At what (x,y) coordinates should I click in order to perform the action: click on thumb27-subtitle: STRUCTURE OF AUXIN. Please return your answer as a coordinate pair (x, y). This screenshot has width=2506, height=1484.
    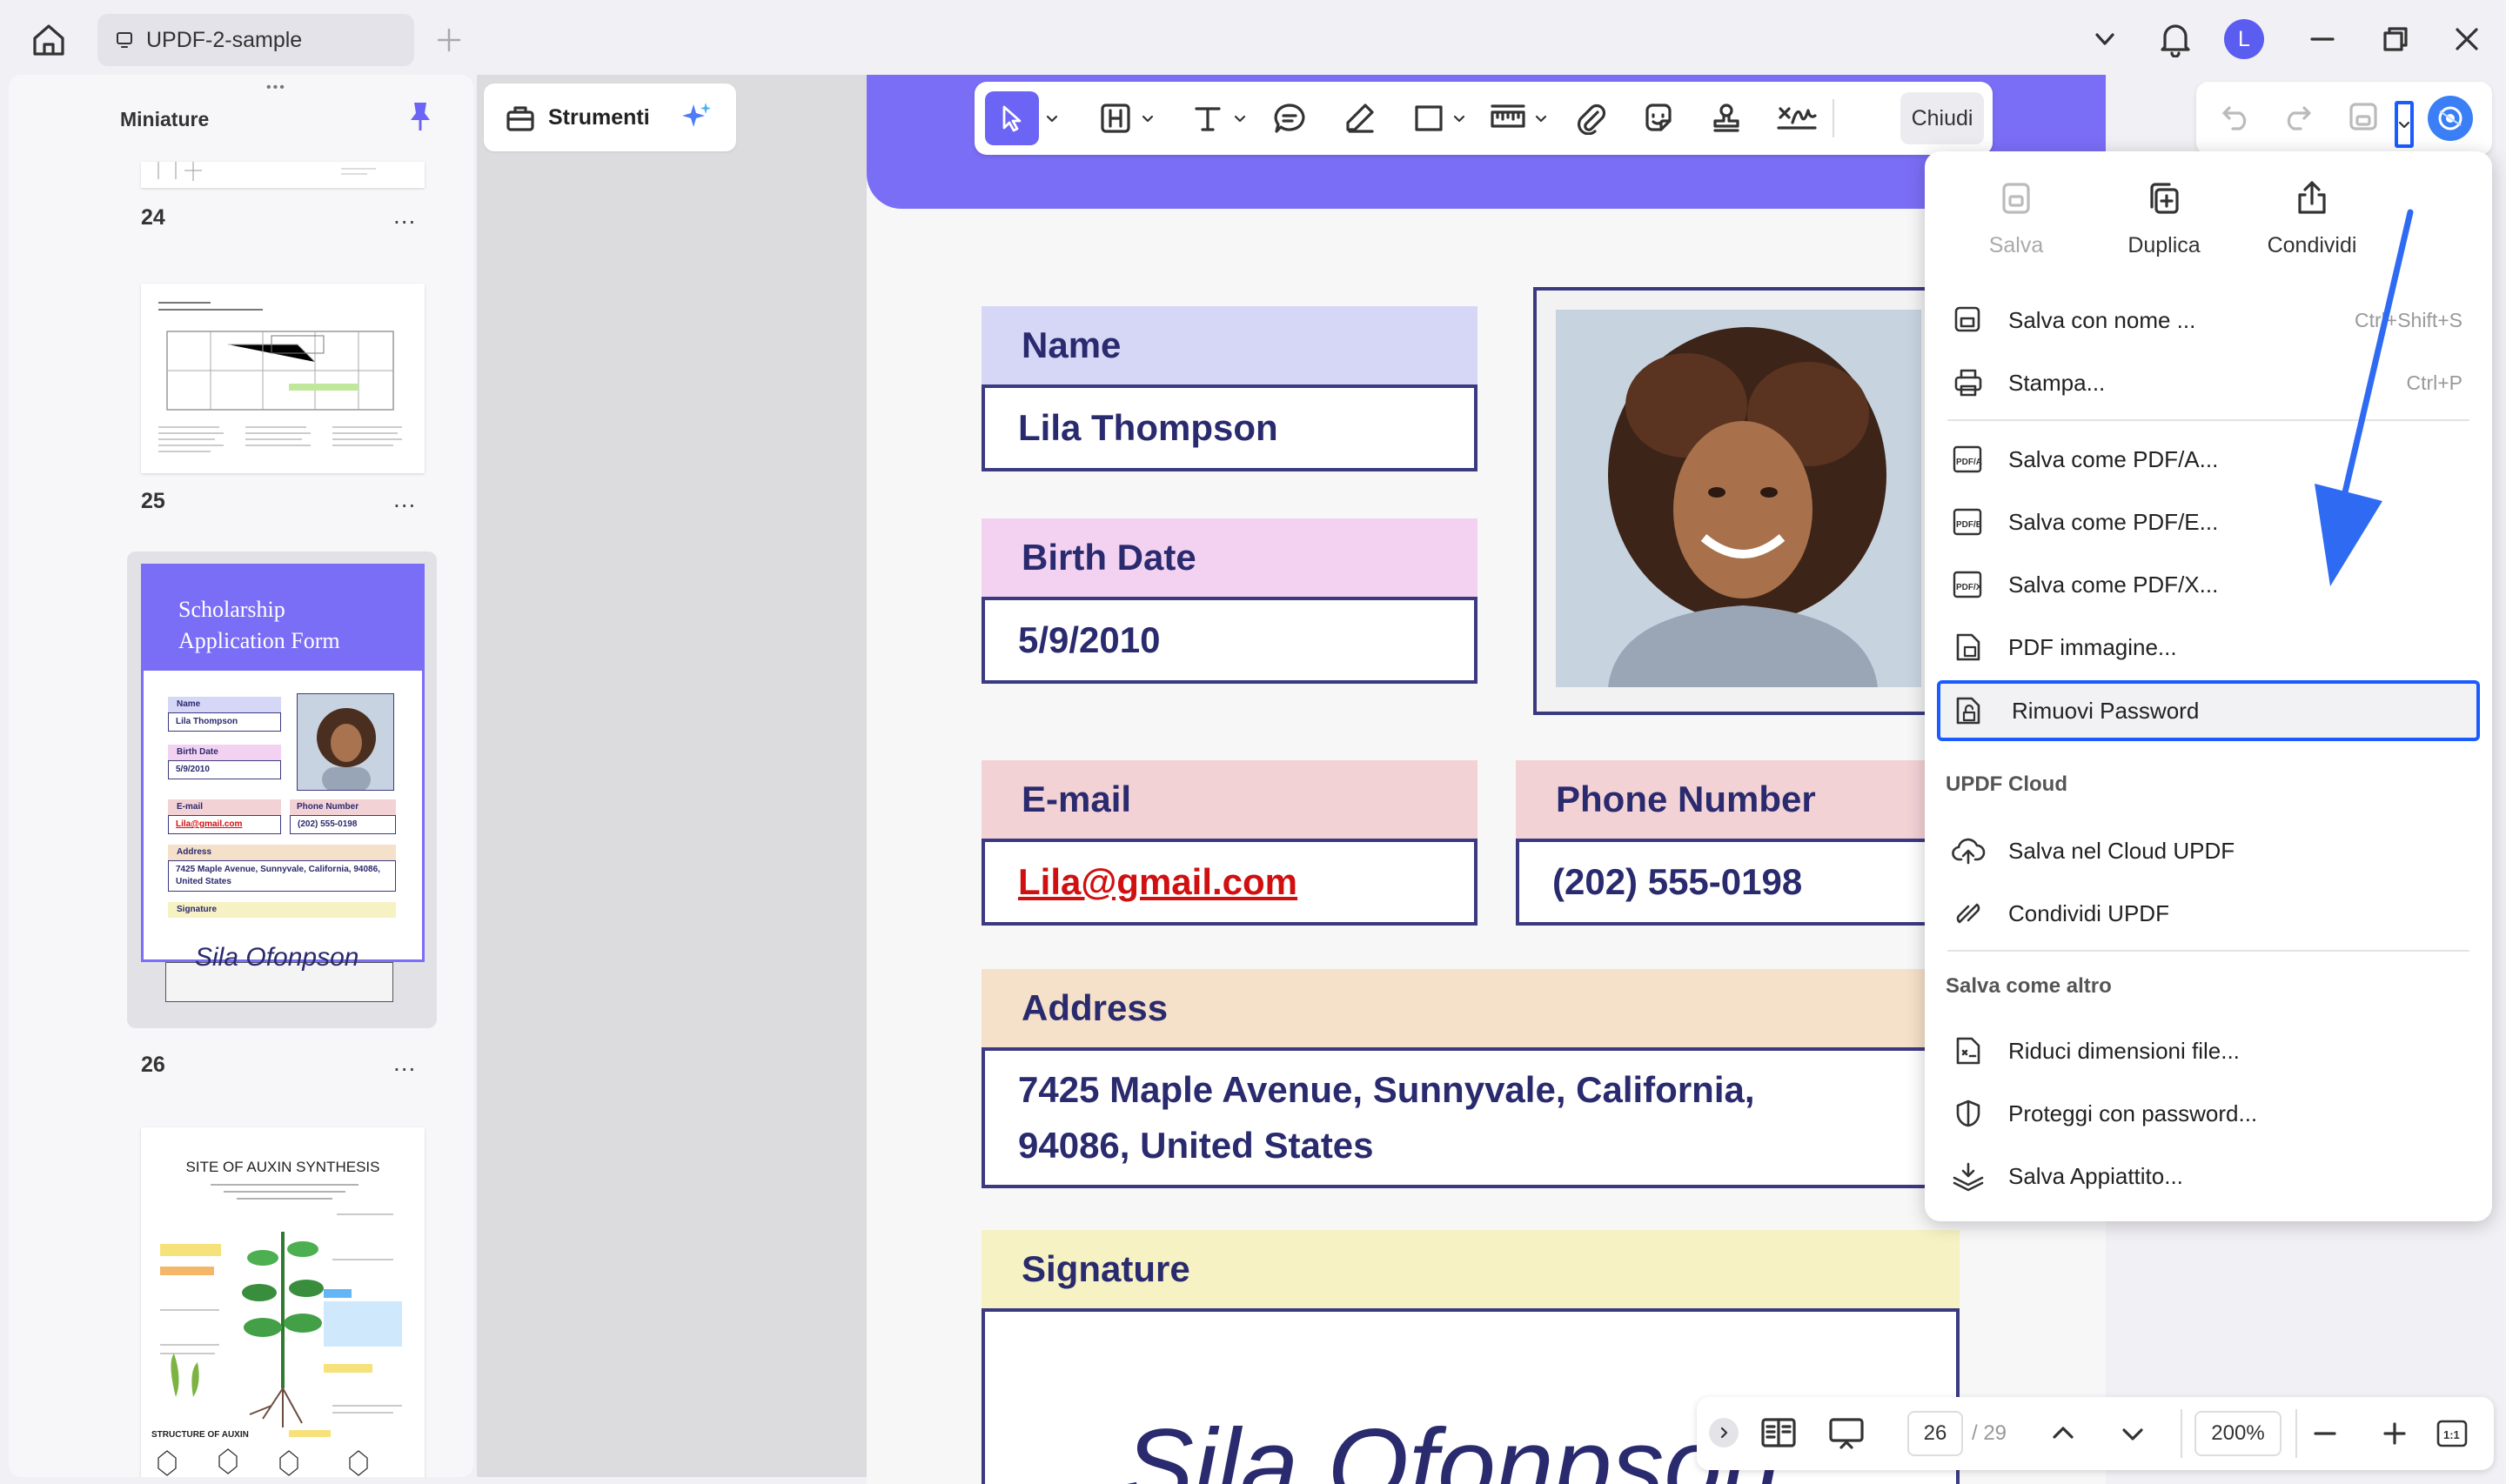
    Looking at the image, I should click on (200, 1435).